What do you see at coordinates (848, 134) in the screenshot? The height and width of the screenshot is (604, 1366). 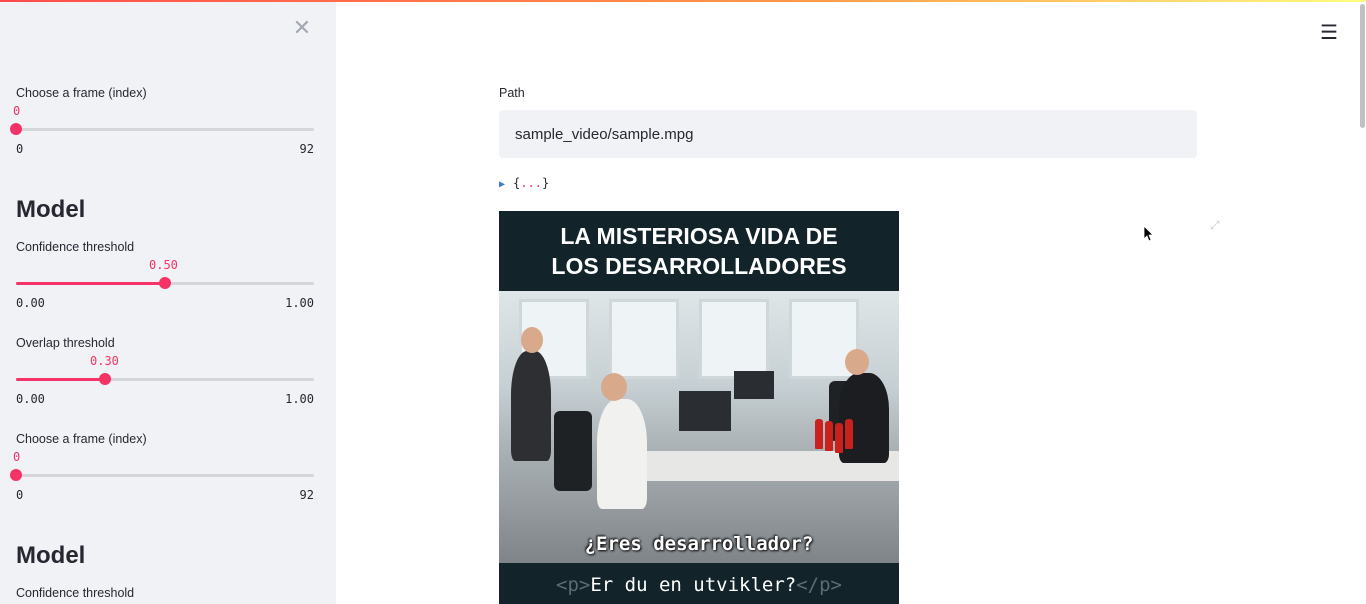 I see `path-input` at bounding box center [848, 134].